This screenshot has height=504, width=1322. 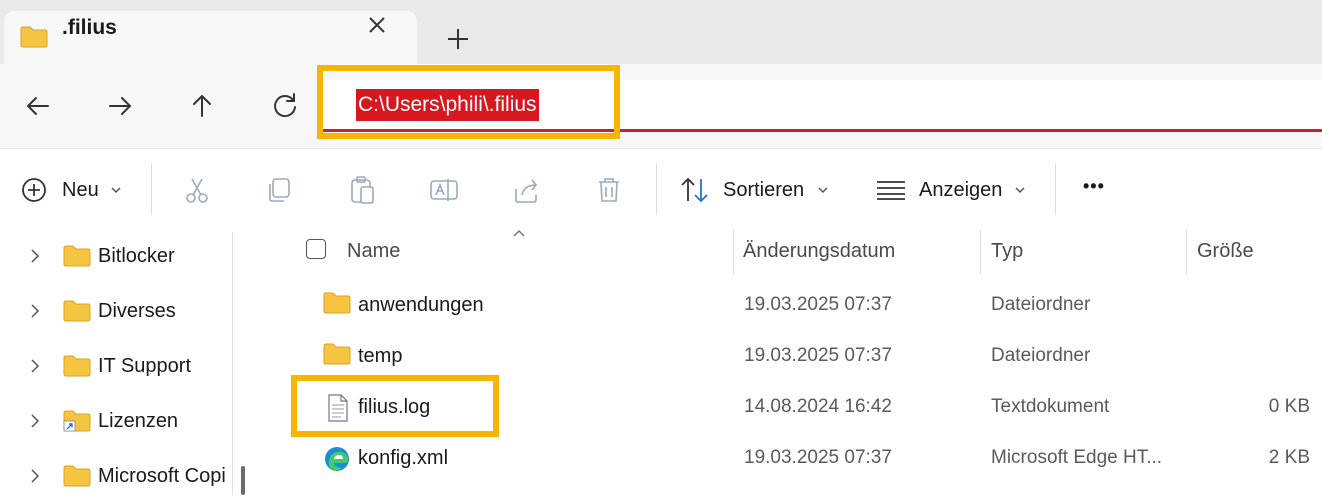 What do you see at coordinates (136, 256) in the screenshot?
I see `sidebar-item-label: Bitlocker` at bounding box center [136, 256].